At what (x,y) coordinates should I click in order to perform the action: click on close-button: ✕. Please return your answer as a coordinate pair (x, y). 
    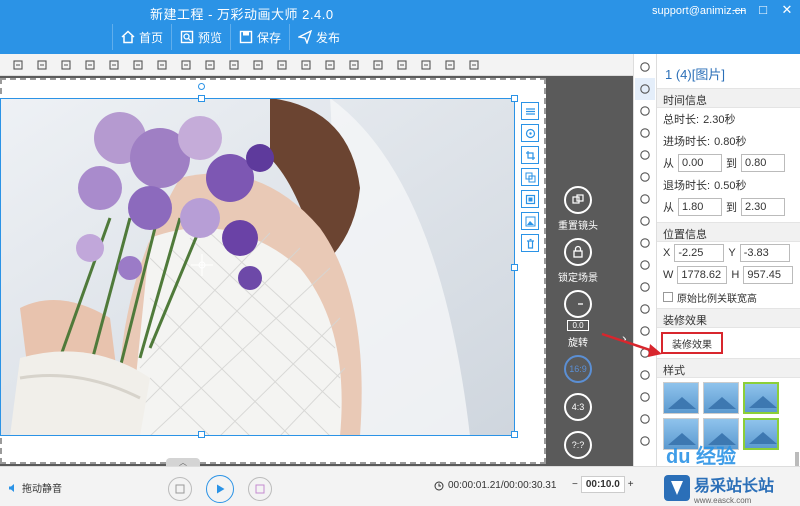
    Looking at the image, I should click on (787, 10).